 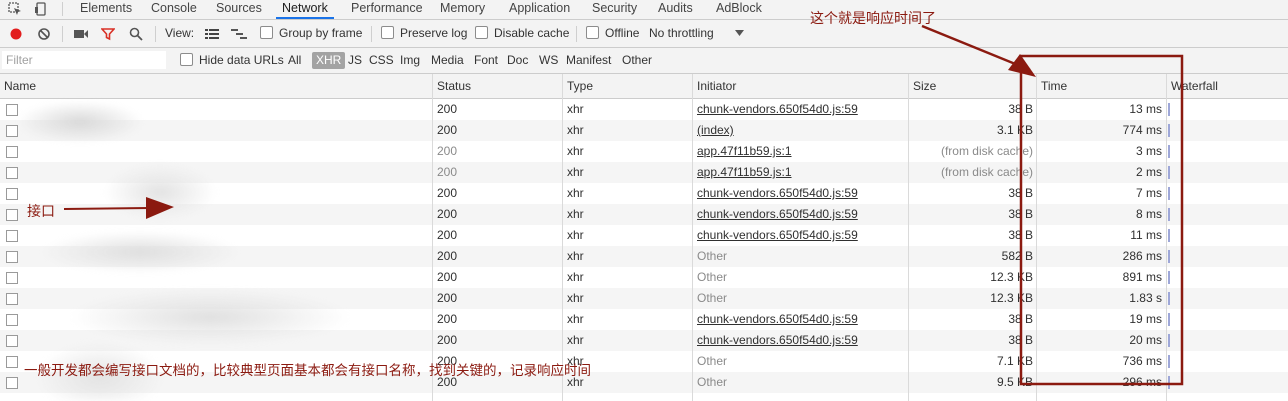 What do you see at coordinates (241, 60) in the screenshot?
I see `hide-data-urls-label: Hide data URLs` at bounding box center [241, 60].